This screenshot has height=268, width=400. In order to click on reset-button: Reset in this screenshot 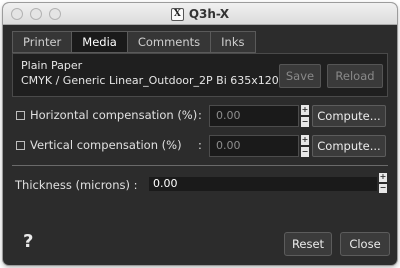, I will do `click(308, 244)`.